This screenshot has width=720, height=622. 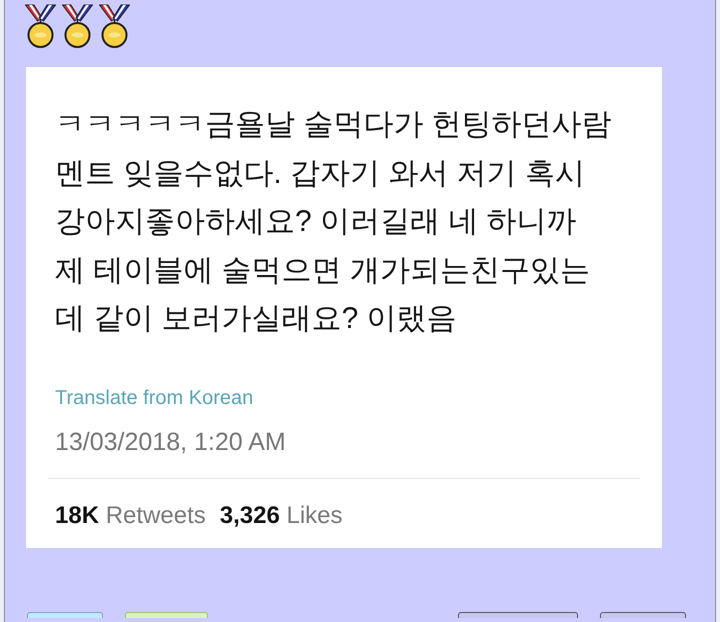 What do you see at coordinates (154, 397) in the screenshot?
I see `translate-link: Translate from Korean` at bounding box center [154, 397].